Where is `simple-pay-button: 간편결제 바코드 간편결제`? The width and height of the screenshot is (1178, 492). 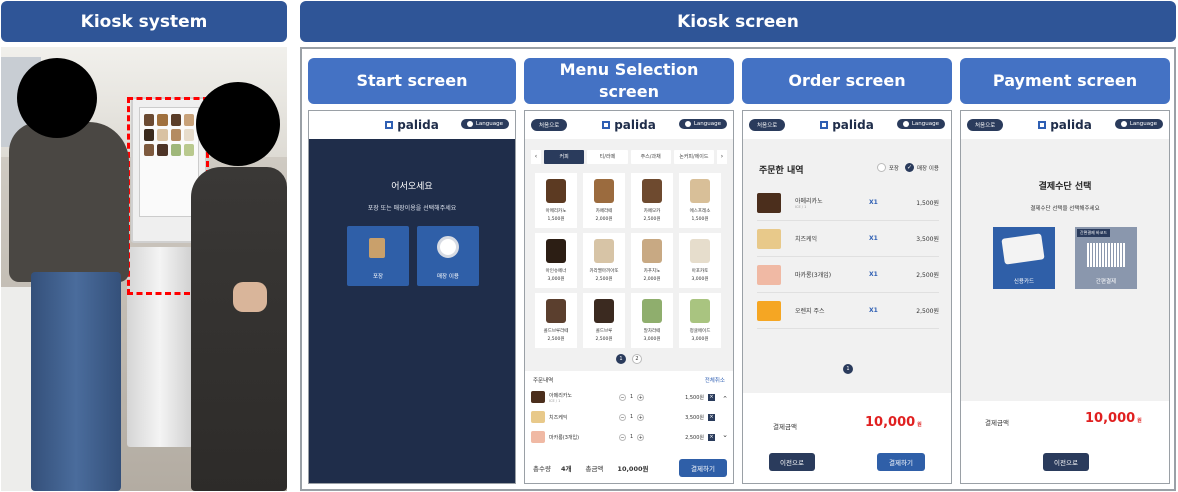 simple-pay-button: 간편결제 바코드 간편결제 is located at coordinates (1106, 258).